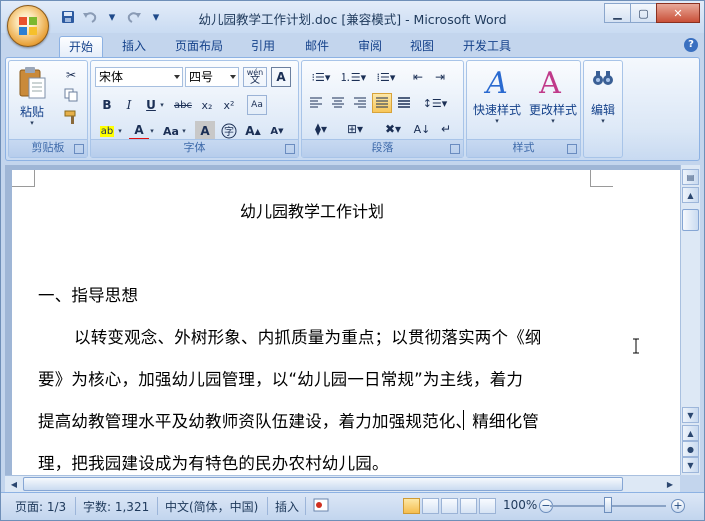  What do you see at coordinates (212, 77) in the screenshot?
I see `font-size-combo: 四号` at bounding box center [212, 77].